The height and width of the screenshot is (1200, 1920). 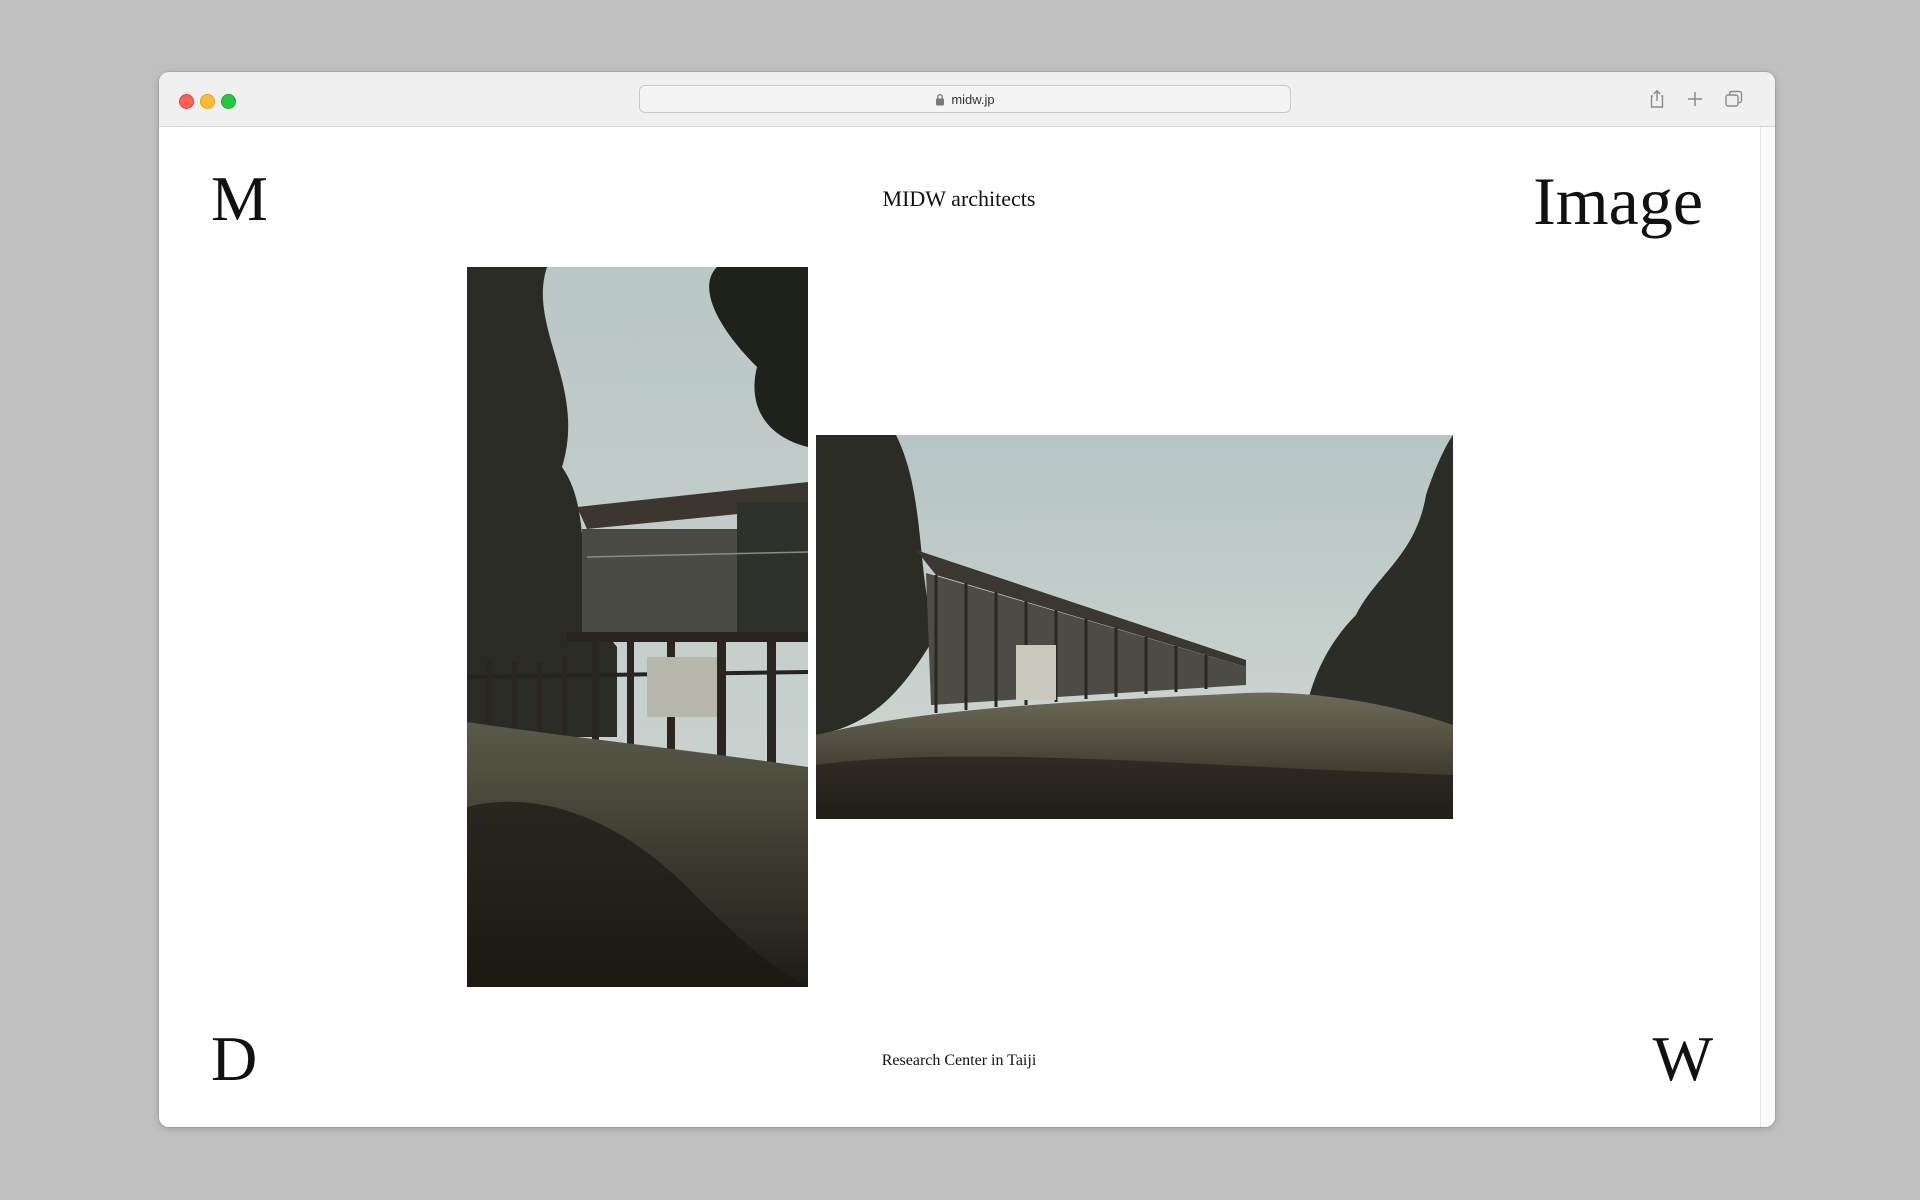 I want to click on project-image-horizontal, so click(x=1134, y=627).